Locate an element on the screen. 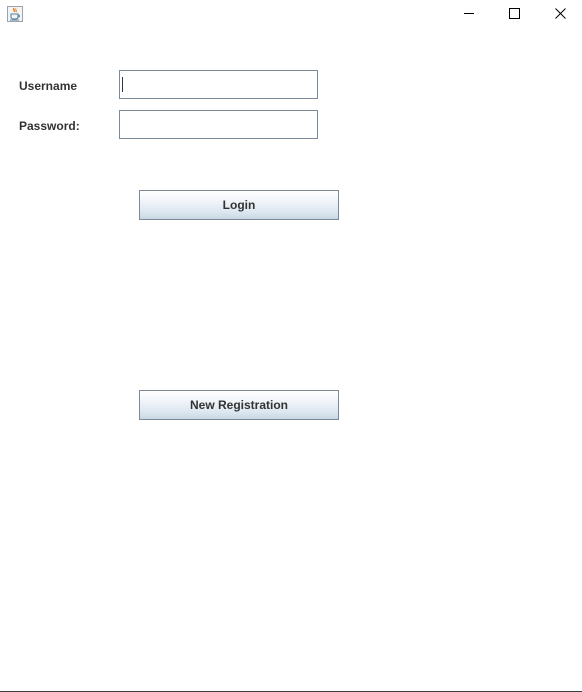 The image size is (582, 692). maximize-button is located at coordinates (514, 15).